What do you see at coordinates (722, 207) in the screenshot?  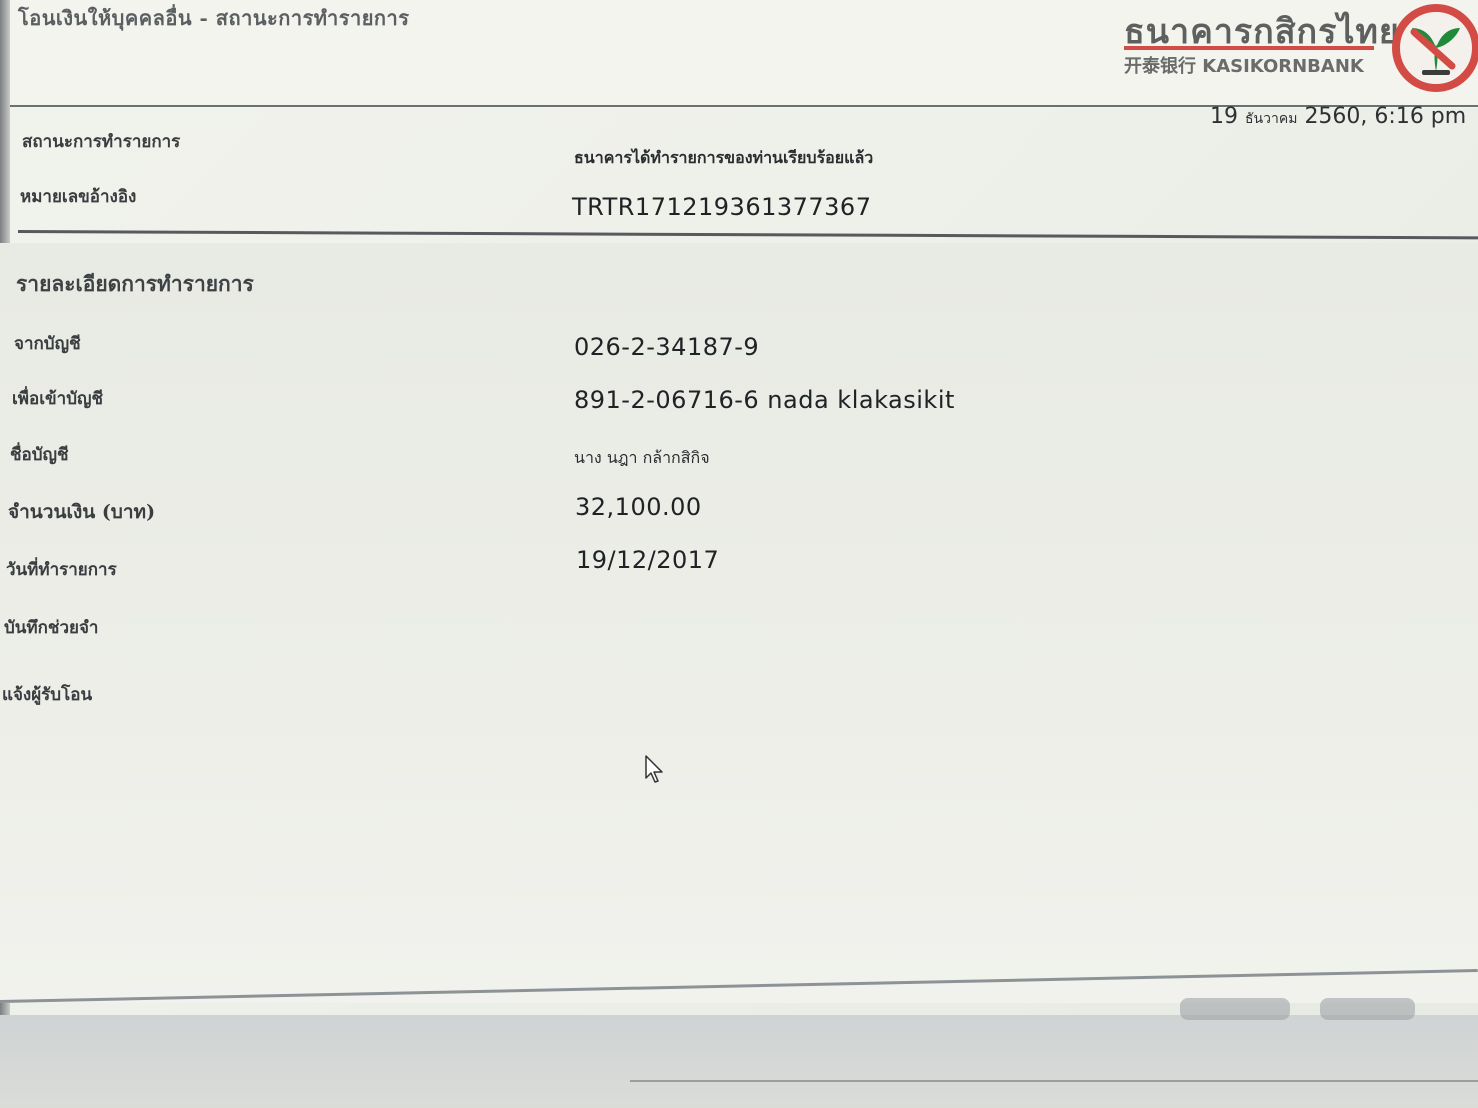 I see `reference-number-value: TRTR171219361377367` at bounding box center [722, 207].